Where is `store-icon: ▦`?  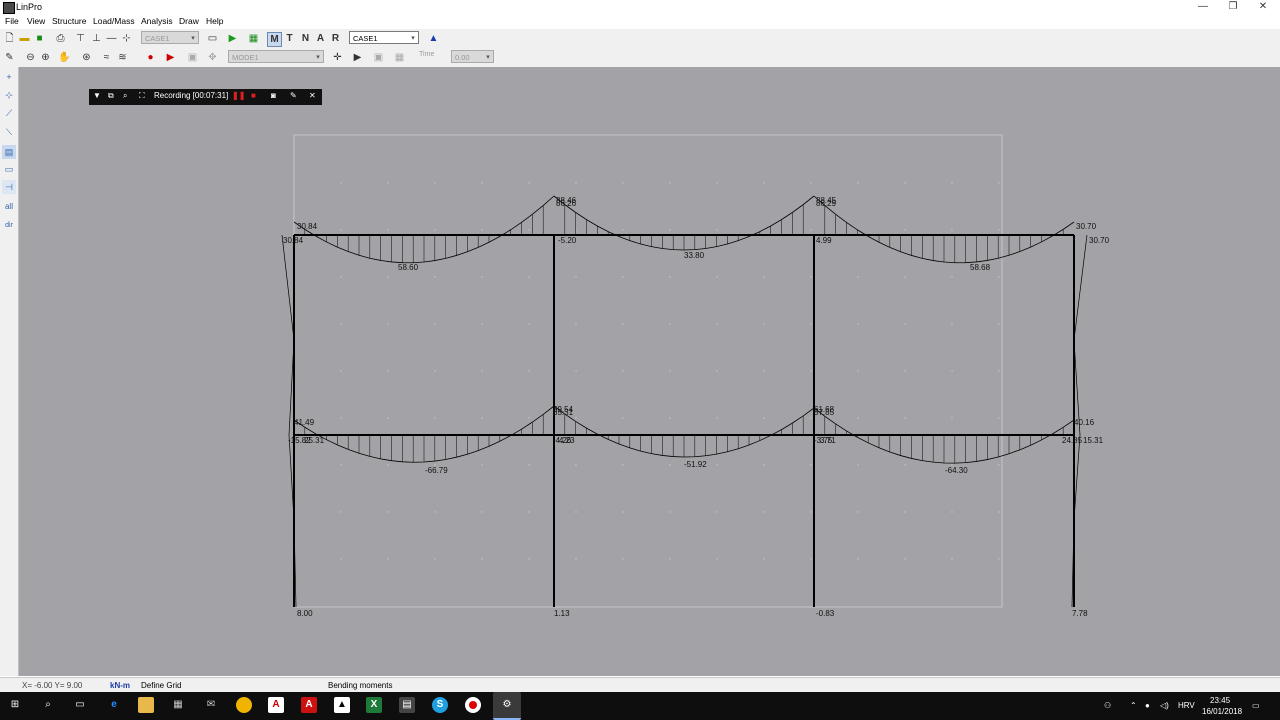 store-icon: ▦ is located at coordinates (178, 705).